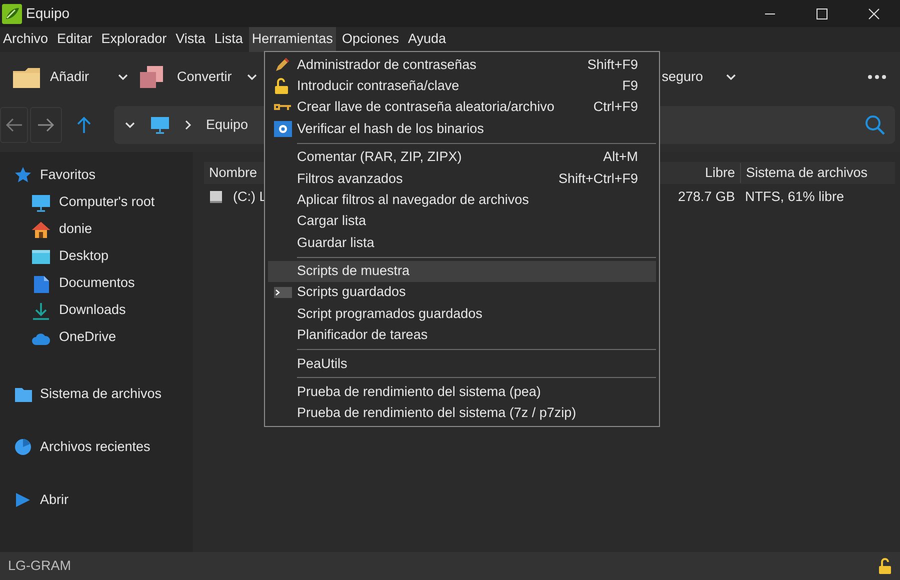 Image resolution: width=900 pixels, height=580 pixels. I want to click on window-title: Equipo, so click(48, 13).